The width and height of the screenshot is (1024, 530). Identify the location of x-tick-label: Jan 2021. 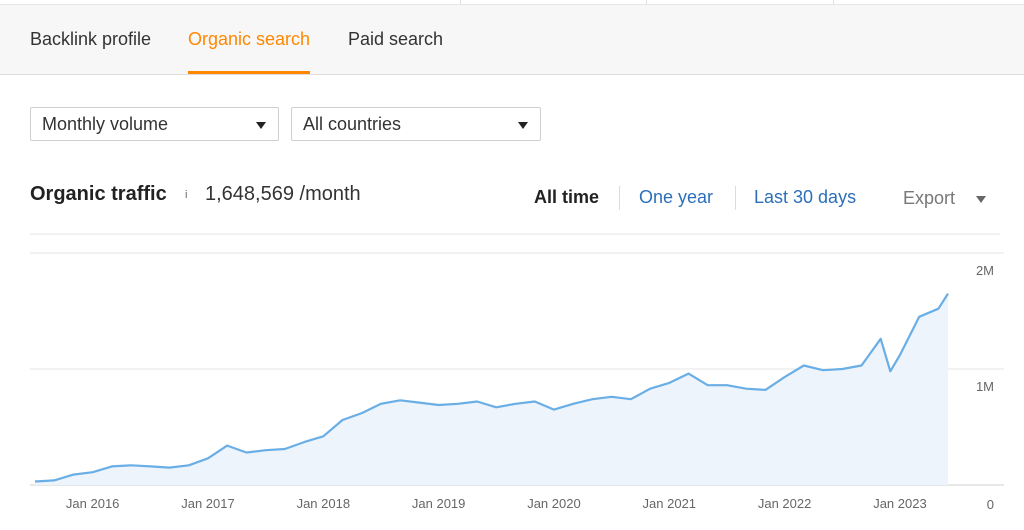
(670, 503).